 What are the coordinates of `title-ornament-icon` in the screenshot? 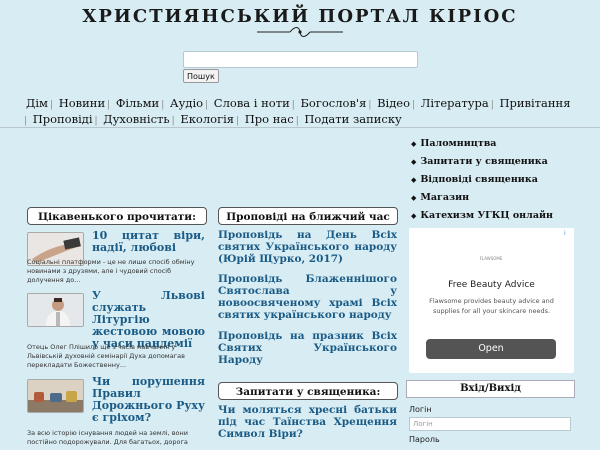 It's located at (300, 32).